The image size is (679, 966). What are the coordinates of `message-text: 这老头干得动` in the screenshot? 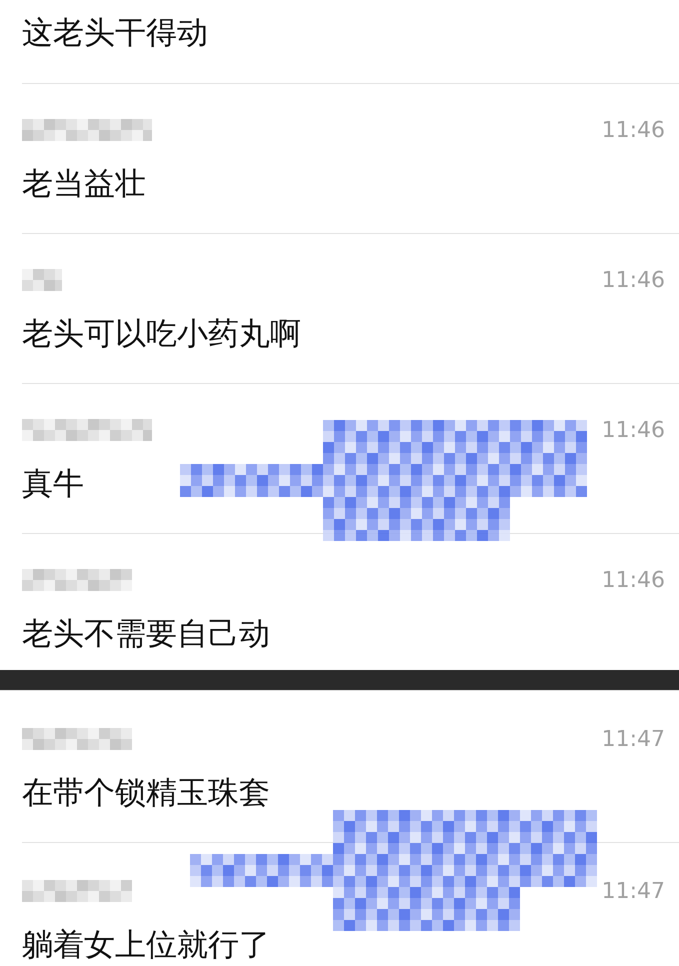 It's located at (115, 33).